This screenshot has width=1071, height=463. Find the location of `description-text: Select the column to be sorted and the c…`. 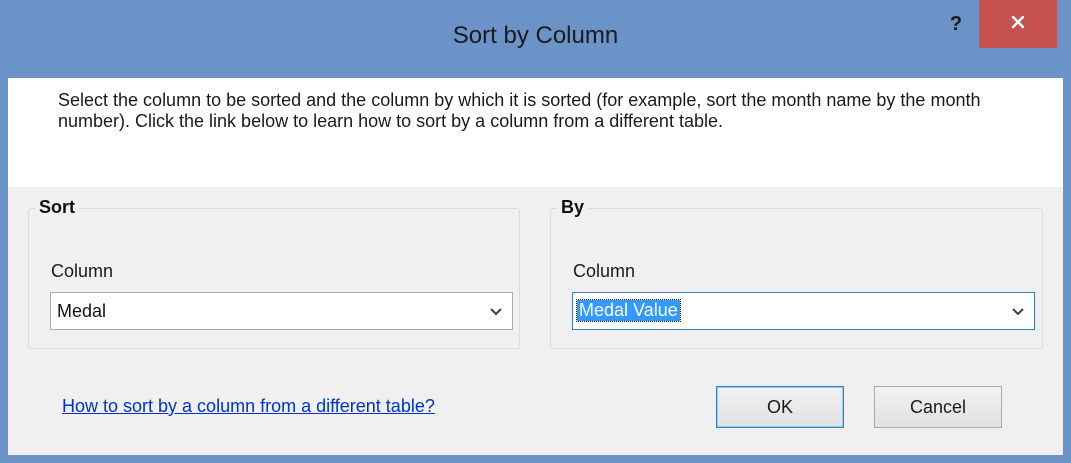

description-text: Select the column to be sorted and the c… is located at coordinates (519, 110).